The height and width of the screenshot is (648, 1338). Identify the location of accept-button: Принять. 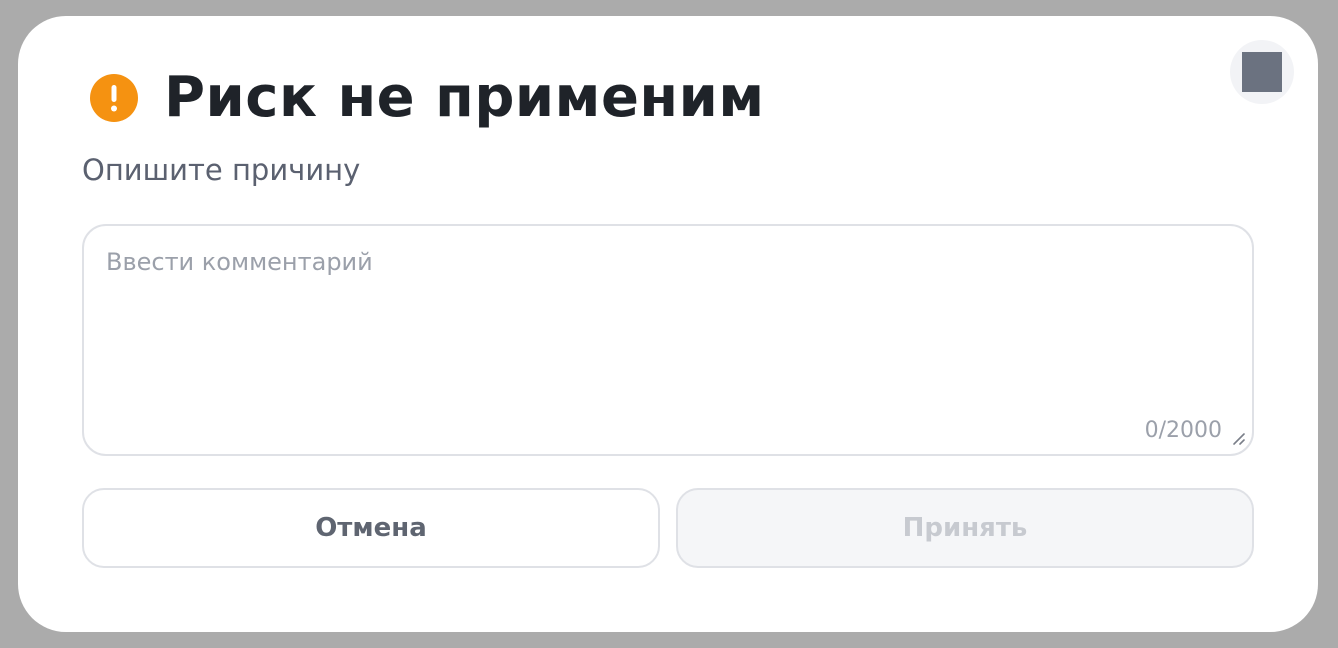
(965, 528).